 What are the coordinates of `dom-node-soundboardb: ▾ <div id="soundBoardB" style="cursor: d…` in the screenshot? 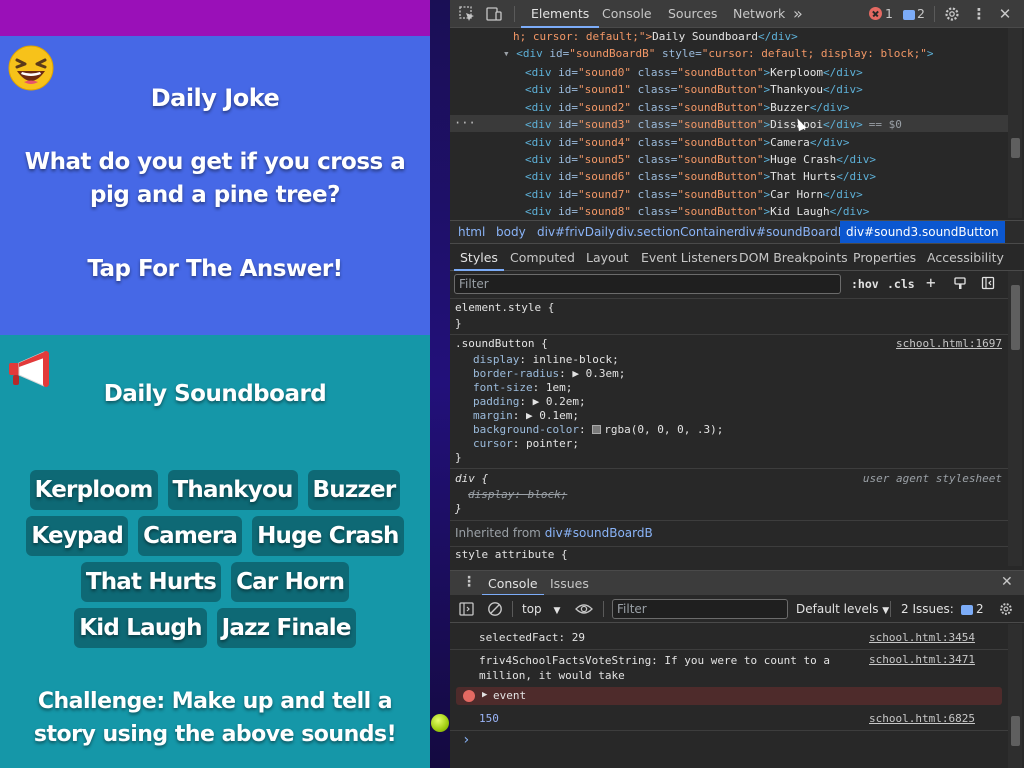 It's located at (718, 53).